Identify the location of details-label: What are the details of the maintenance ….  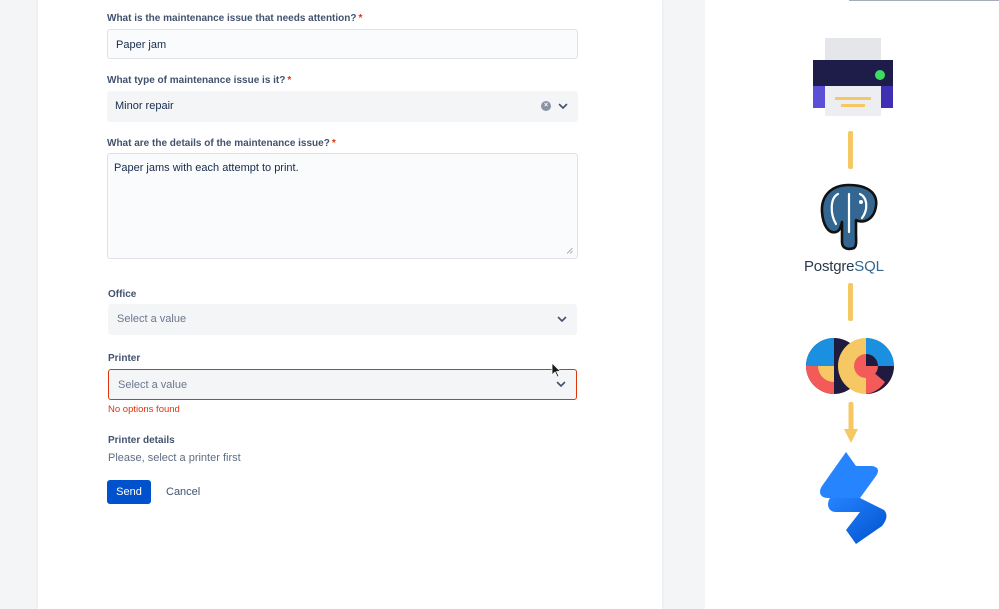
(221, 143).